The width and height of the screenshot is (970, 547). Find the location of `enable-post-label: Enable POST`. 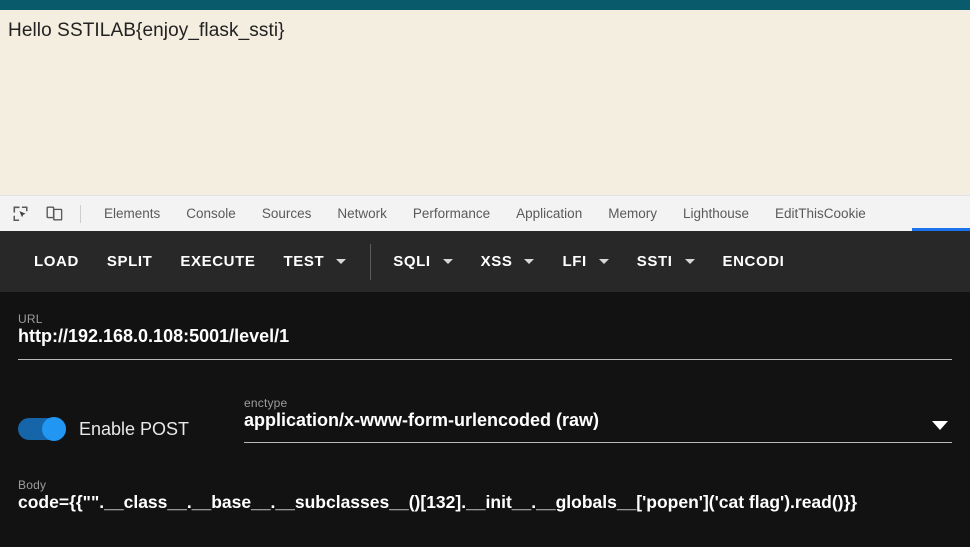

enable-post-label: Enable POST is located at coordinates (134, 428).